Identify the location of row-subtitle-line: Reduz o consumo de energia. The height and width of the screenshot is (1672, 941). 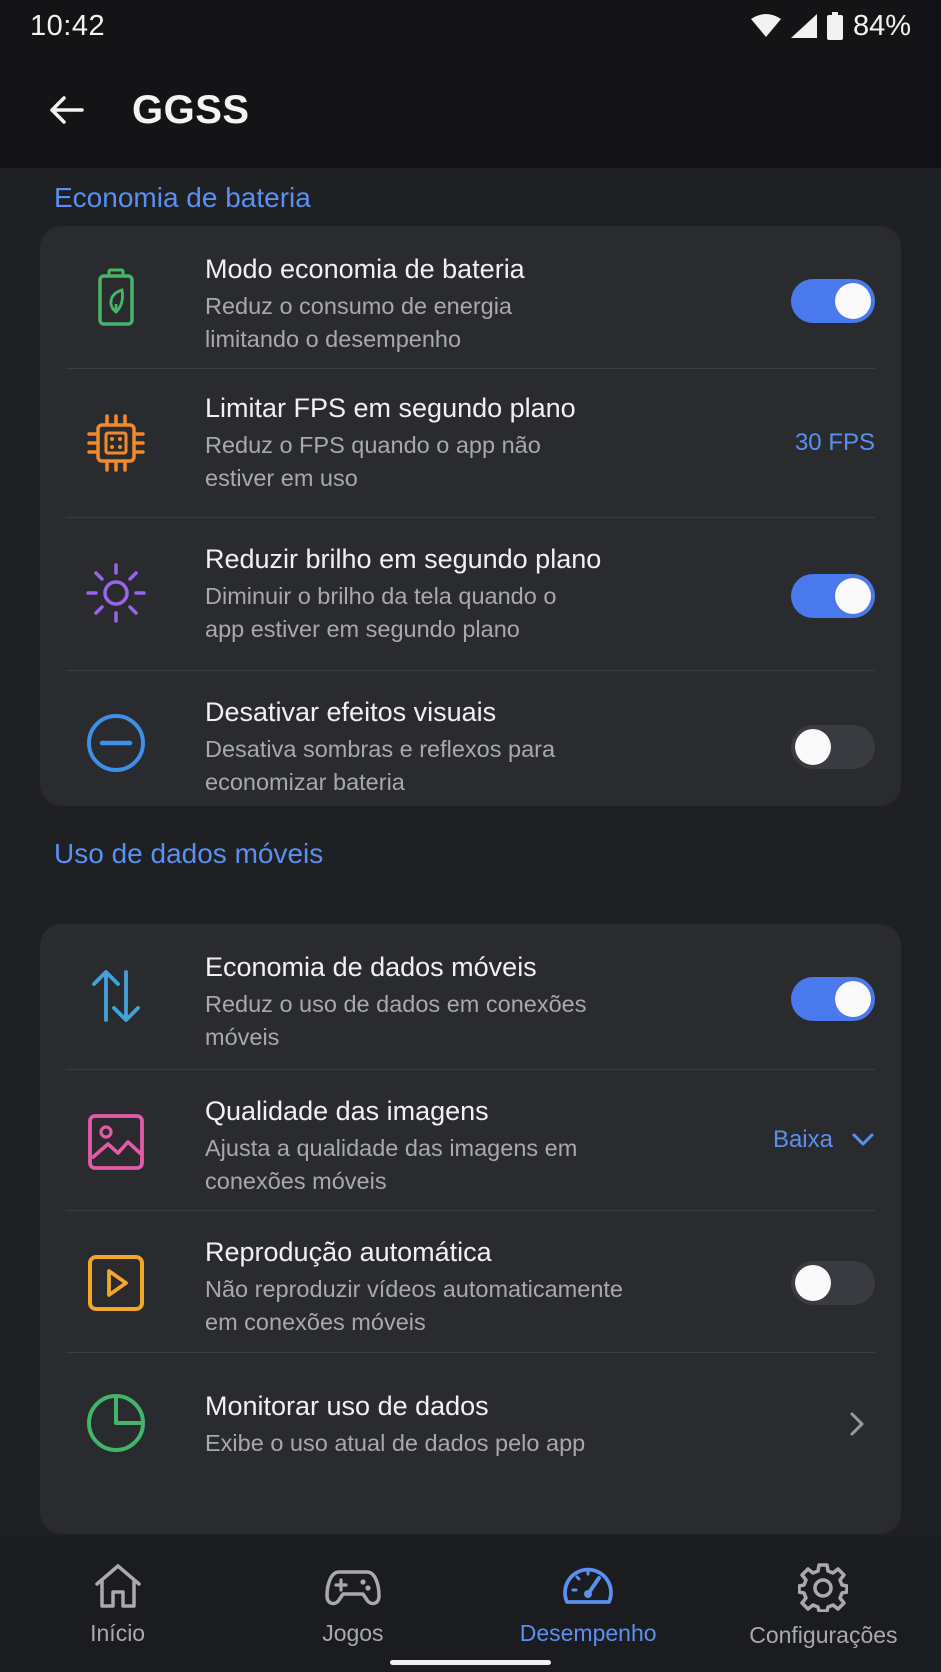
(359, 306).